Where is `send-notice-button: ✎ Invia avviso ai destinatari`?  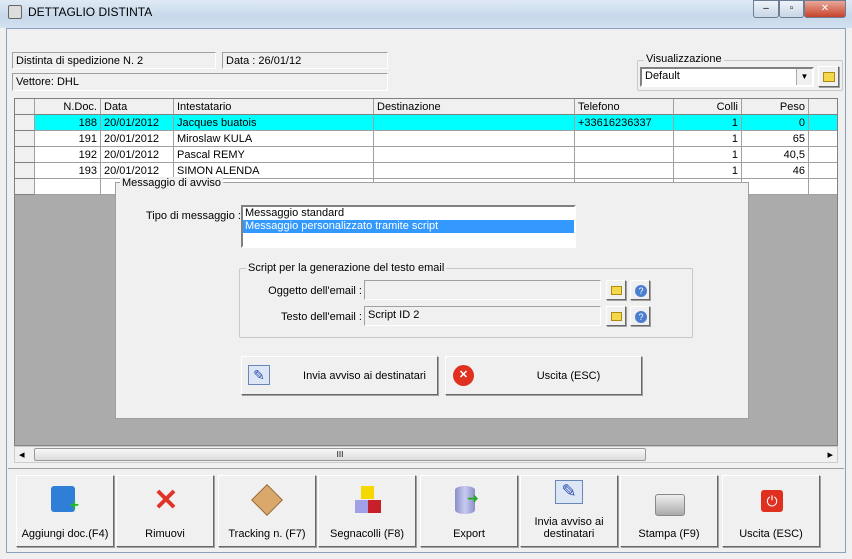
send-notice-button: ✎ Invia avviso ai destinatari is located at coordinates (339, 375).